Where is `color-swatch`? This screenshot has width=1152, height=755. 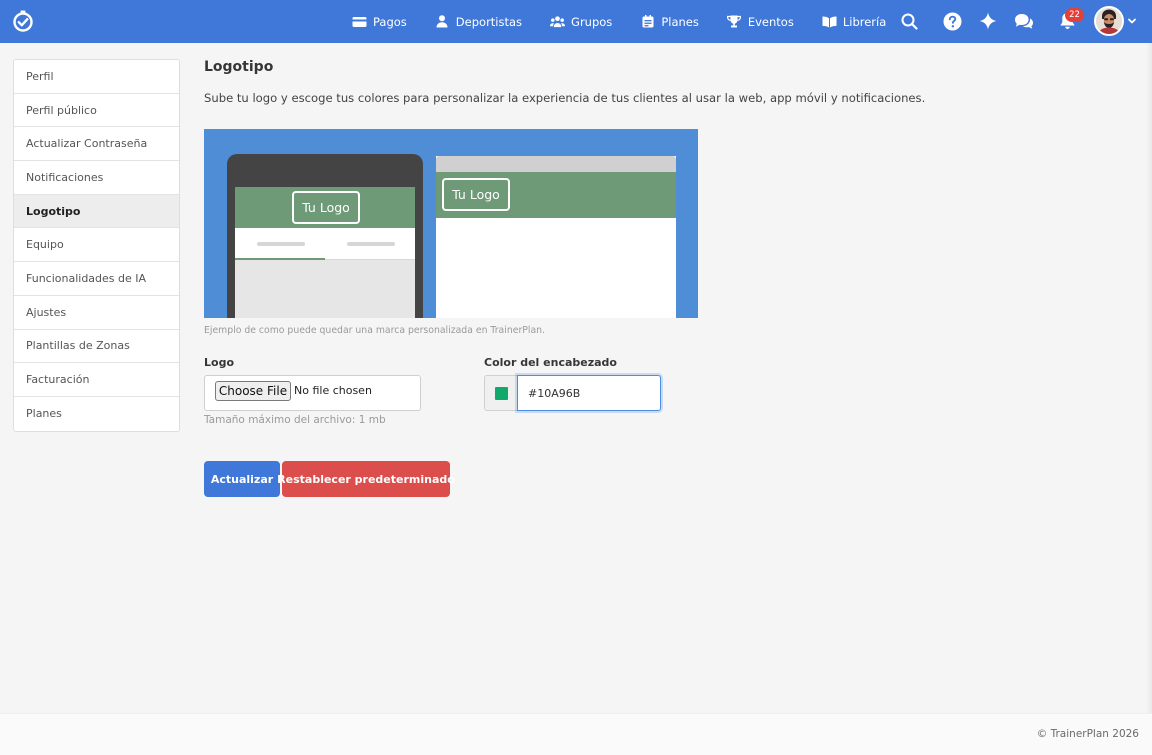 color-swatch is located at coordinates (501, 393).